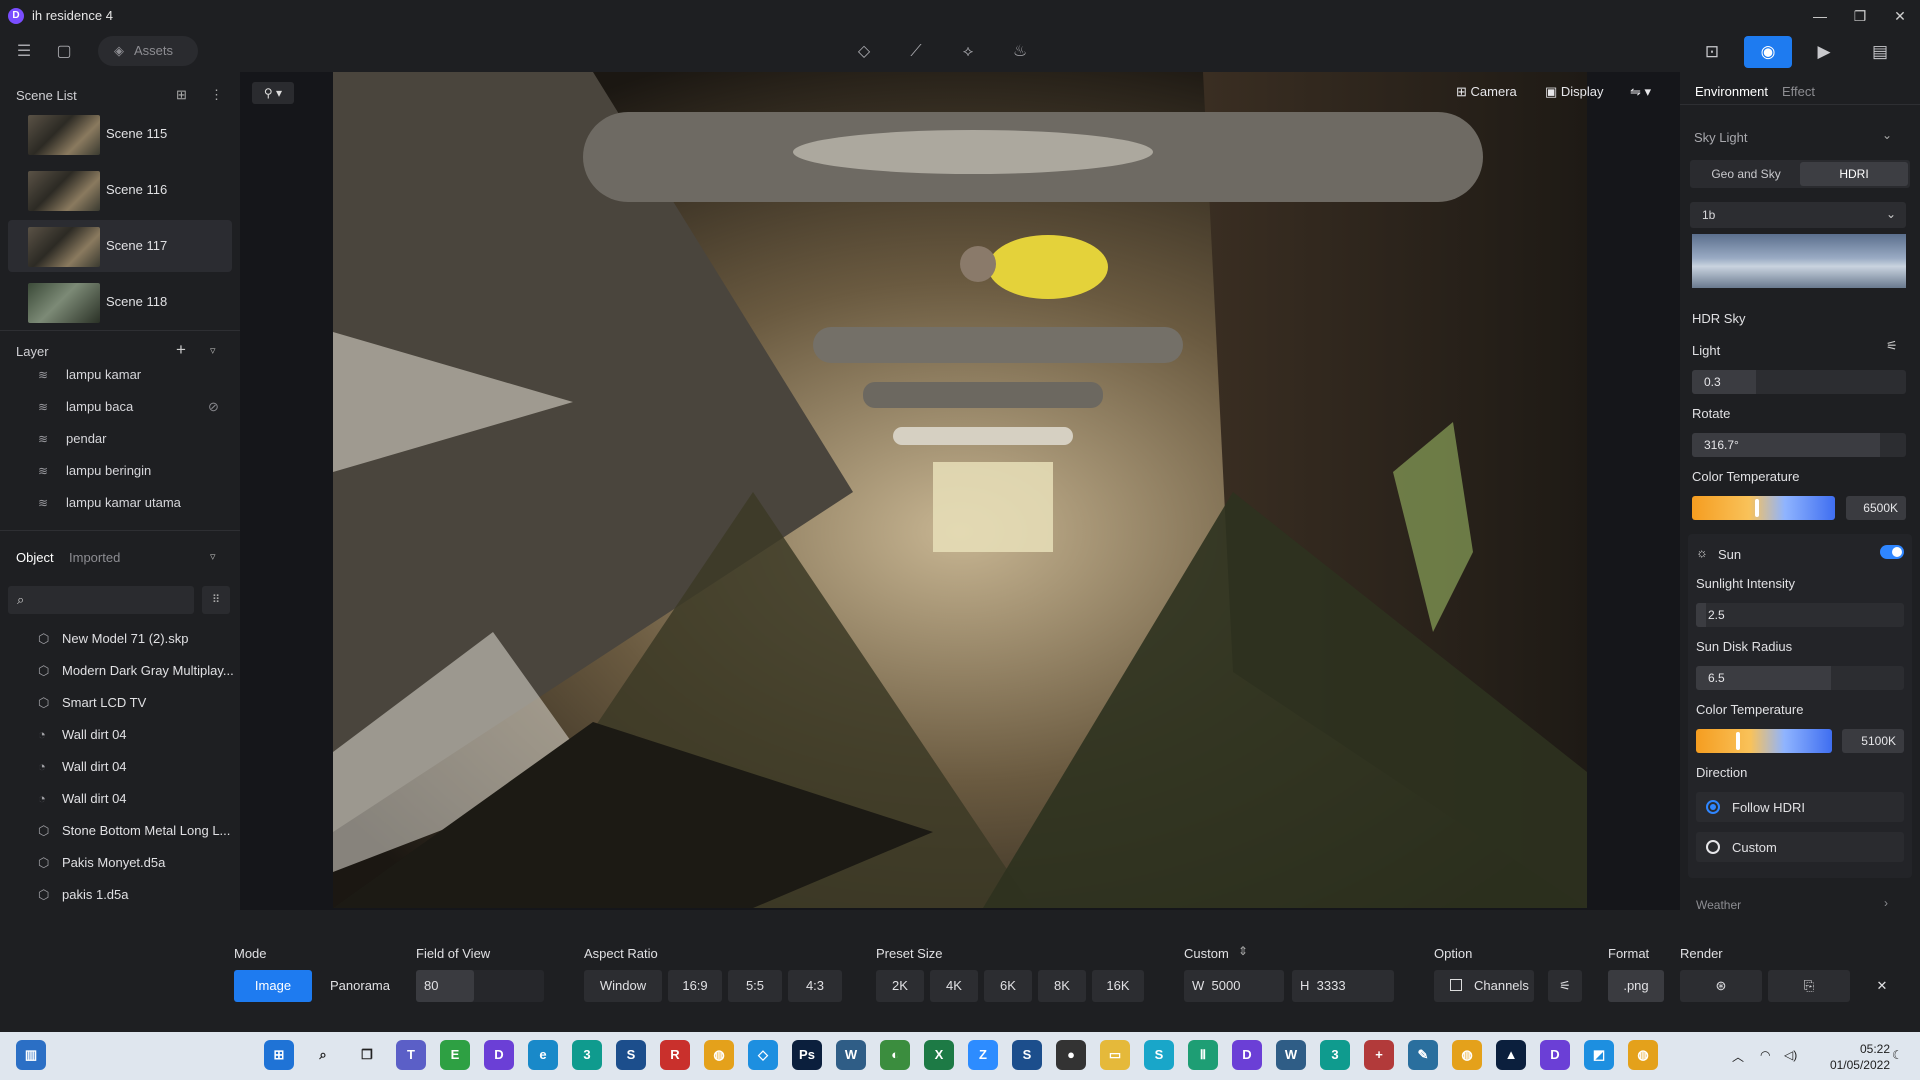 The height and width of the screenshot is (1080, 1920). Describe the element at coordinates (1062, 986) in the screenshot. I see `preset-8k-button: 8K` at that location.